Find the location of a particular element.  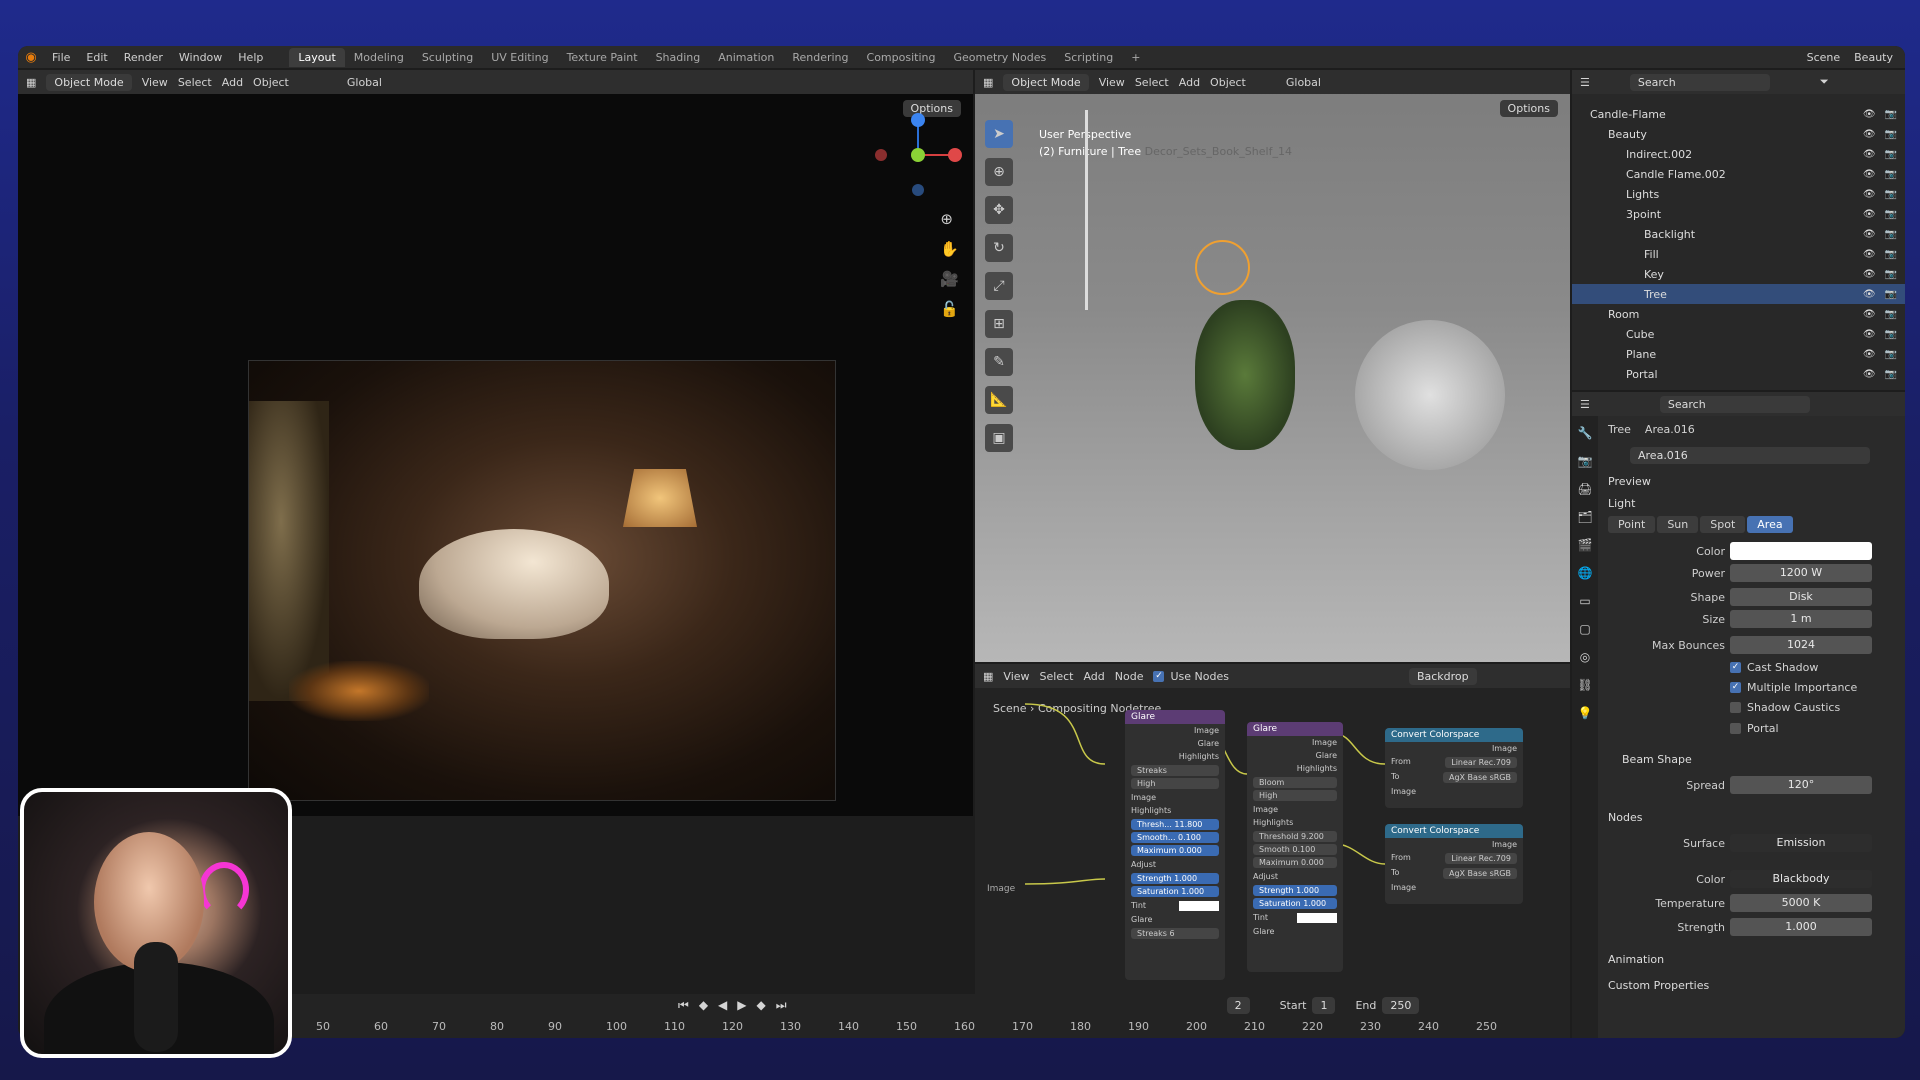

next-keyframe-icon: ◆ is located at coordinates (761, 1005).